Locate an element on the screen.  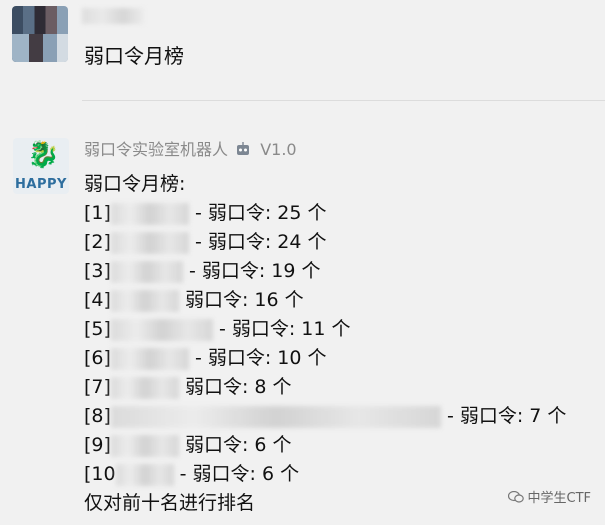
dragon-icon: 🐉 is located at coordinates (43, 155).